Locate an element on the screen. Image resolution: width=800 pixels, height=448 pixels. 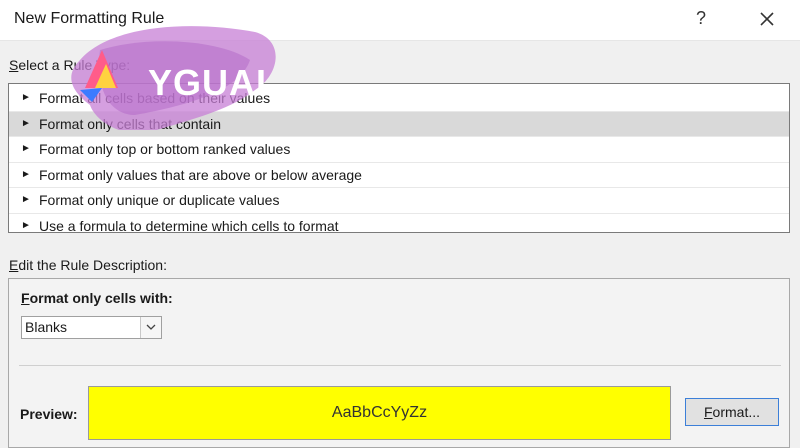
dropdown-button is located at coordinates (150, 327).